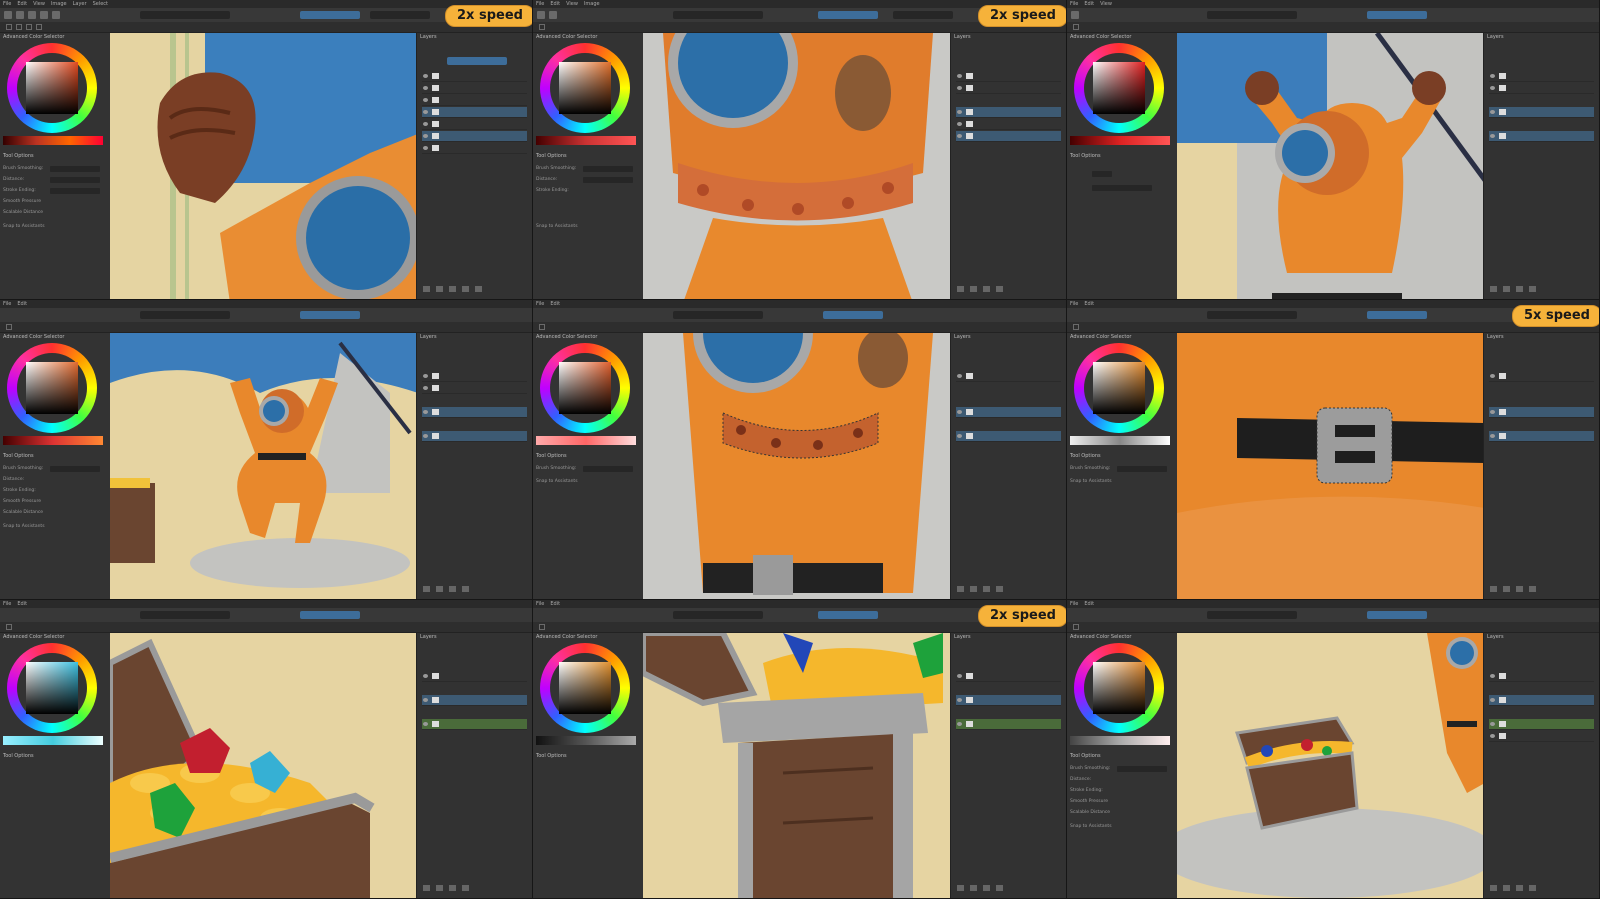 The height and width of the screenshot is (899, 1600). I want to click on option-scalable-distance: Scalable Distance, so click(23, 212).